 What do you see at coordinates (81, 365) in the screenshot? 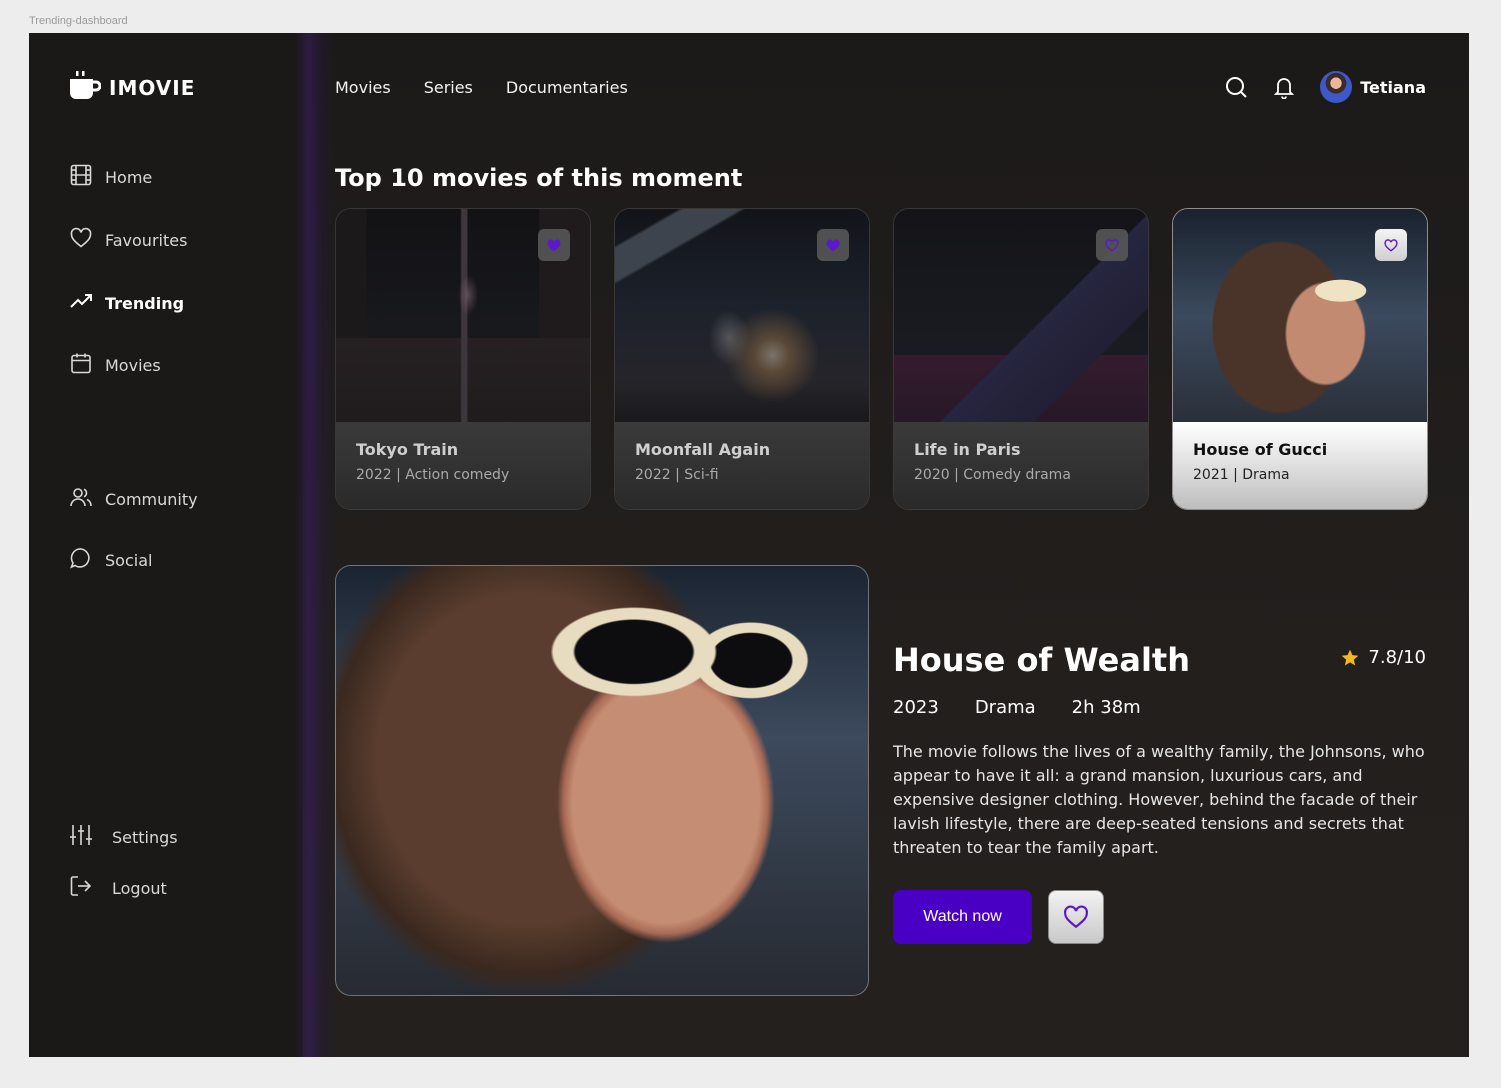
I see `calendar-icon` at bounding box center [81, 365].